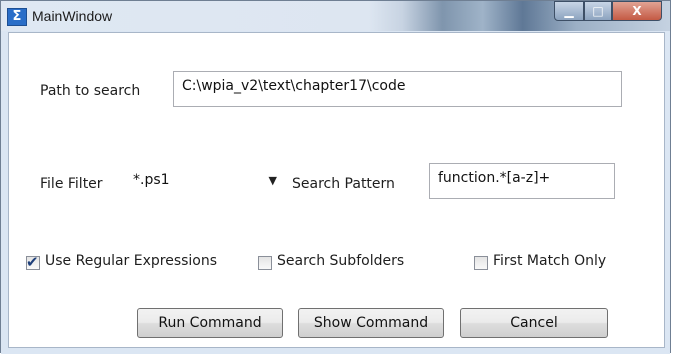 This screenshot has height=355, width=673. Describe the element at coordinates (522, 181) in the screenshot. I see `search-pattern-input: function.*[a-z]+` at that location.